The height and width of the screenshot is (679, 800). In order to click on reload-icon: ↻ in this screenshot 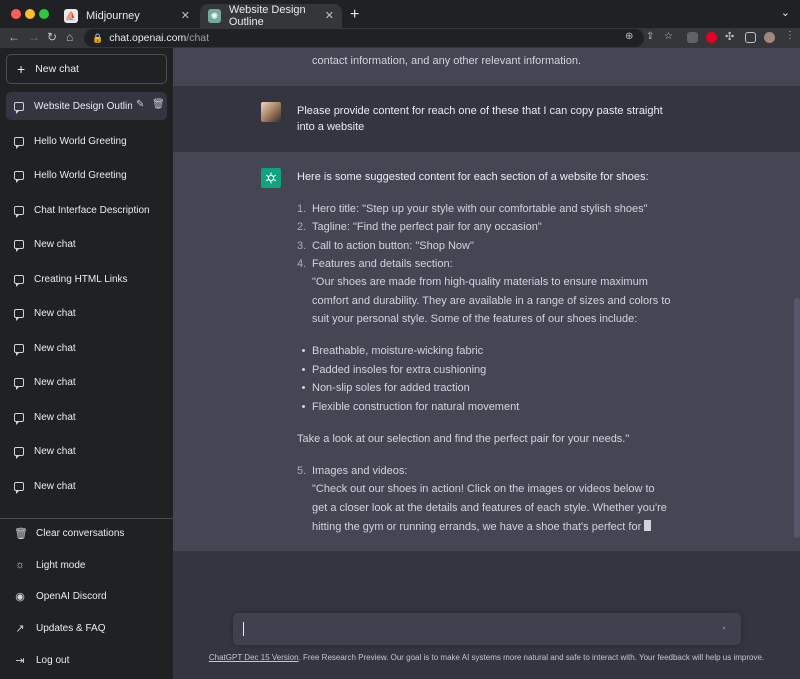, I will do `click(52, 37)`.